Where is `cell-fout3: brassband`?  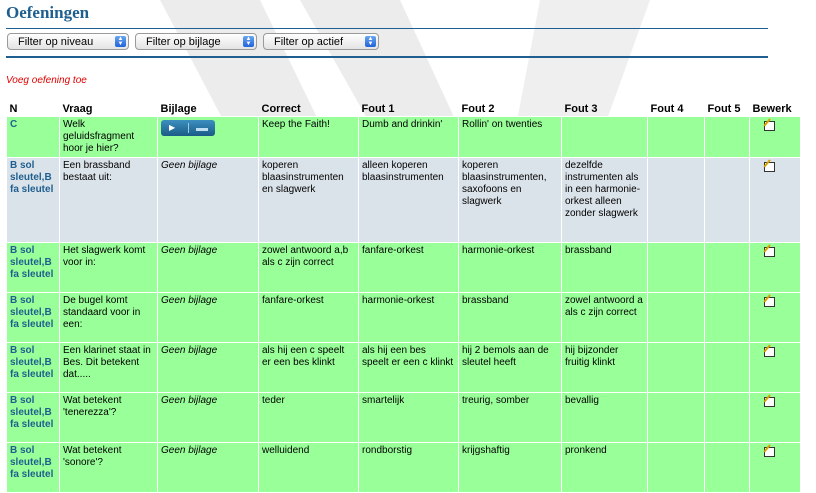
cell-fout3: brassband is located at coordinates (604, 267).